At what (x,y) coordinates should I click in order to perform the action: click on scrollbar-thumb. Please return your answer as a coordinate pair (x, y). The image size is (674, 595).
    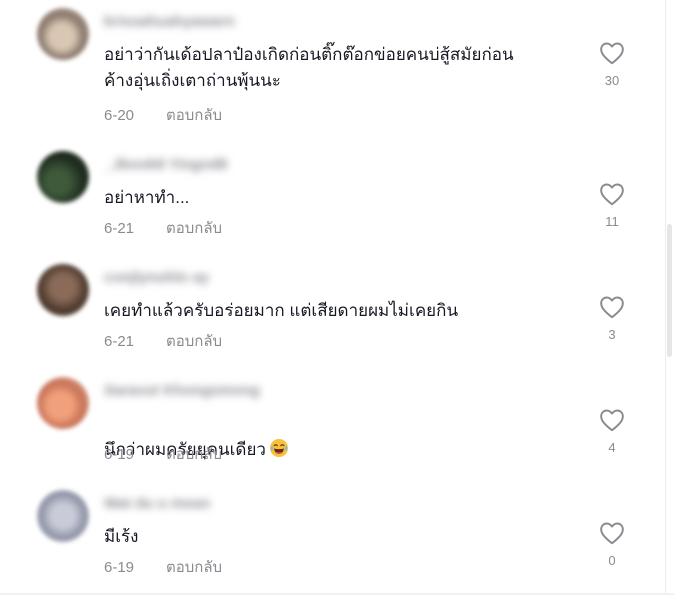
    Looking at the image, I should click on (669, 290).